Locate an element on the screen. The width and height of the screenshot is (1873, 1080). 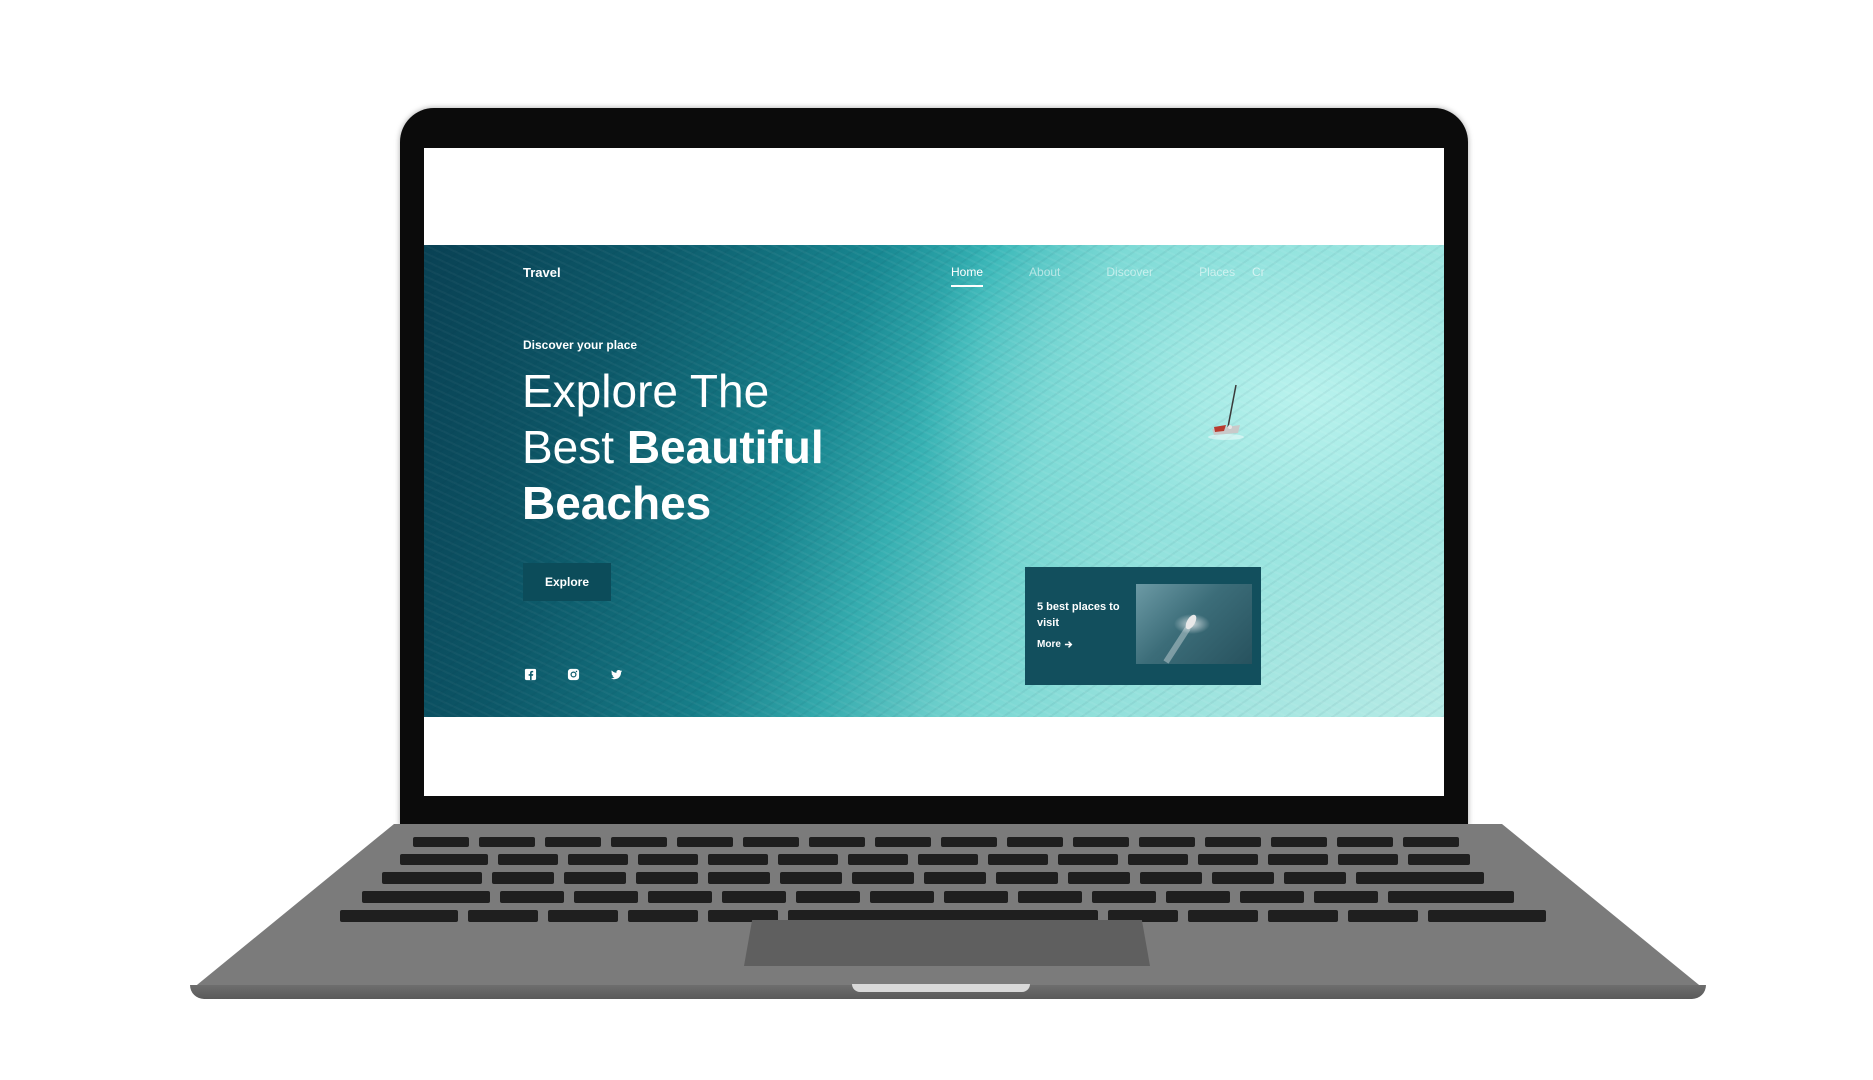
headline-line-2-bold: Beautiful is located at coordinates (725, 447).